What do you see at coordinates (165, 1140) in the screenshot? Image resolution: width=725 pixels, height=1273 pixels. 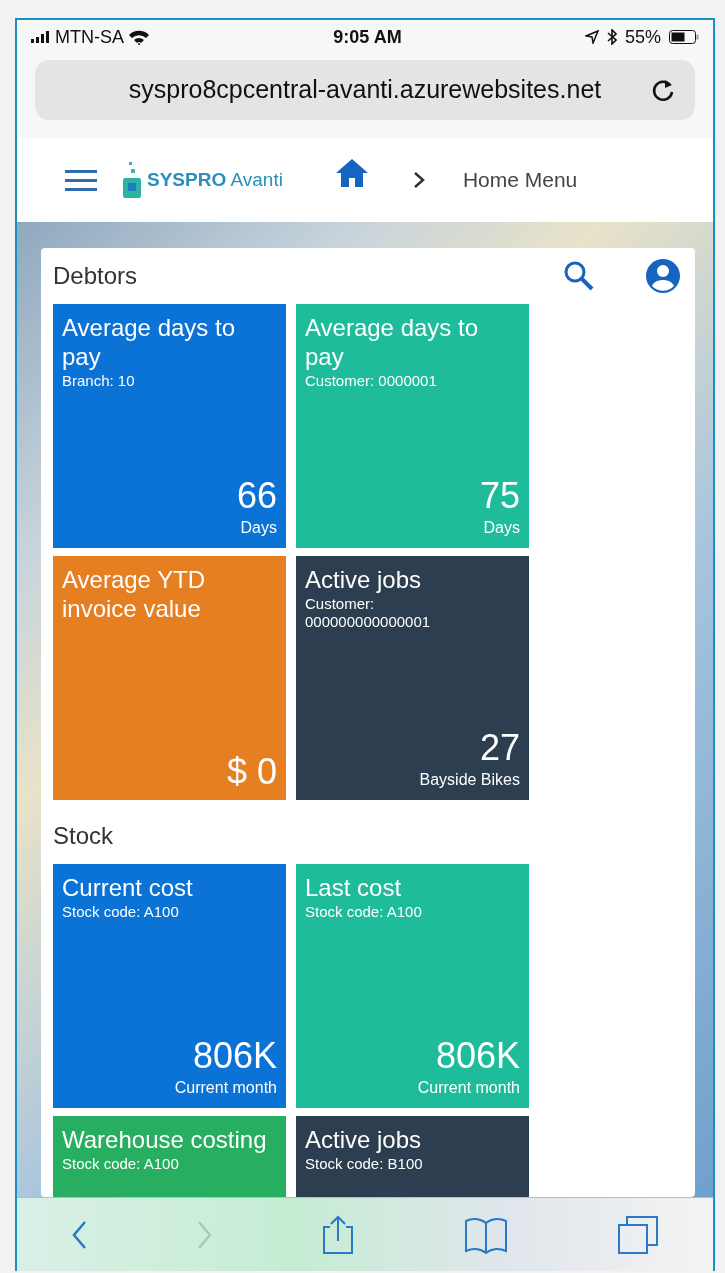 I see `tile-title: Warehouse costing` at bounding box center [165, 1140].